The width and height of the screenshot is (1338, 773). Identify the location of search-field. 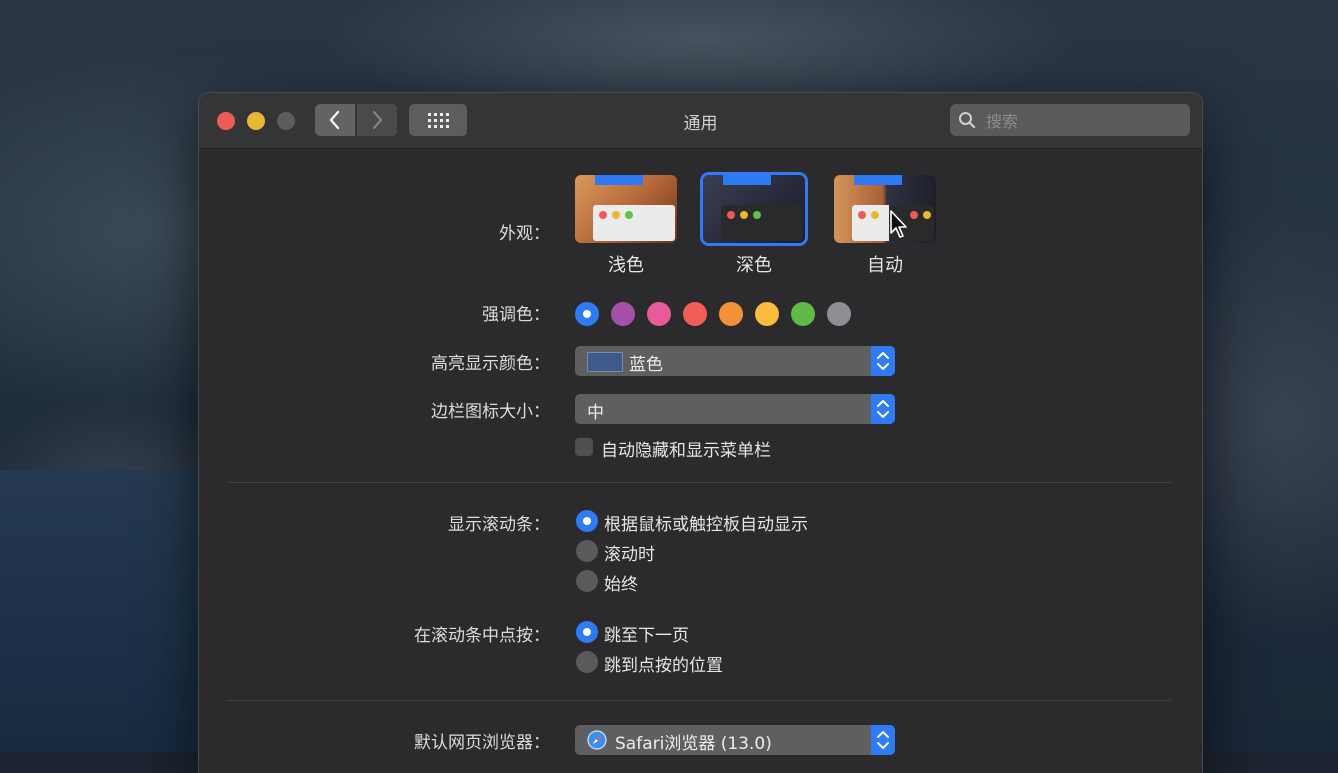
(1070, 121).